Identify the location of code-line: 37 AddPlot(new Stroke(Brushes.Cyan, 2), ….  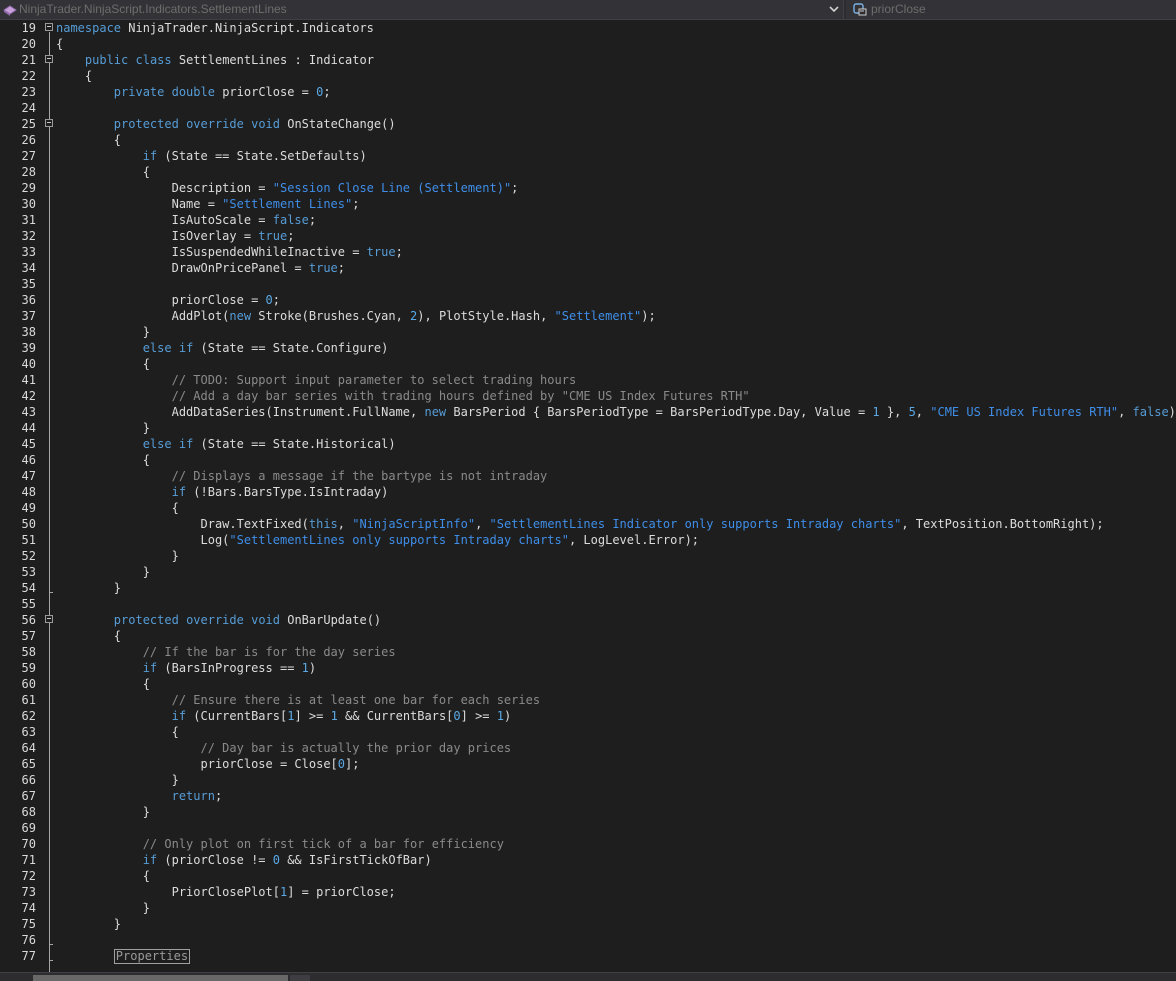
(588, 316).